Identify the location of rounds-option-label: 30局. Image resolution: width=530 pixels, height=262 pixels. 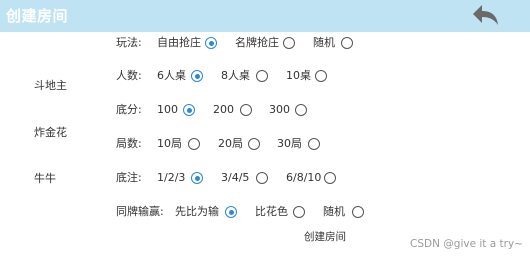
(289, 143).